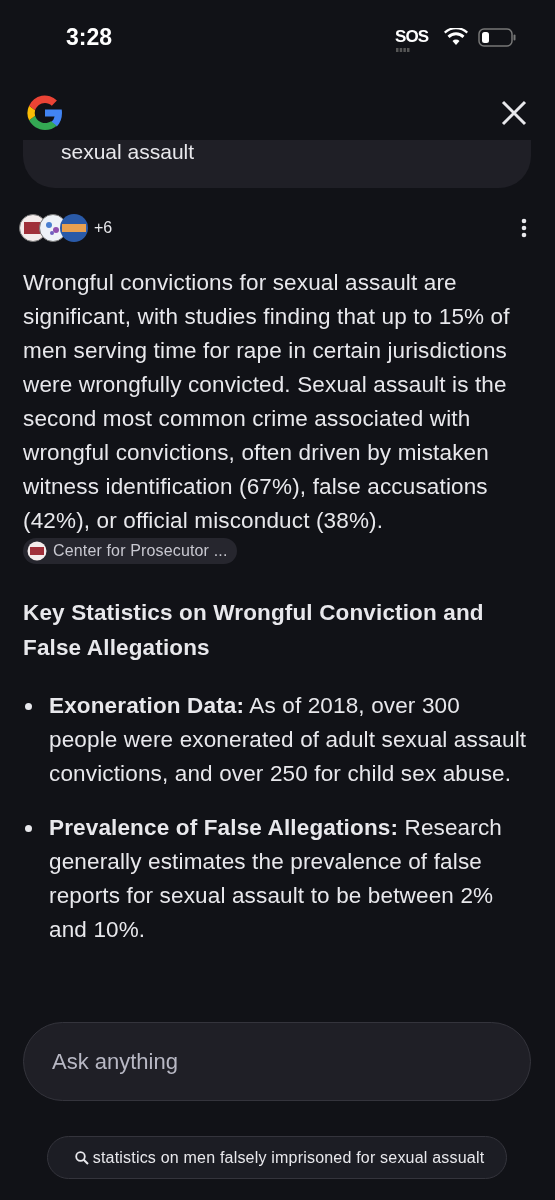 This screenshot has height=1200, width=555. What do you see at coordinates (277, 1157) in the screenshot?
I see `suggestion-chip: statistics on men falsely imprisoned for sexual assualt` at bounding box center [277, 1157].